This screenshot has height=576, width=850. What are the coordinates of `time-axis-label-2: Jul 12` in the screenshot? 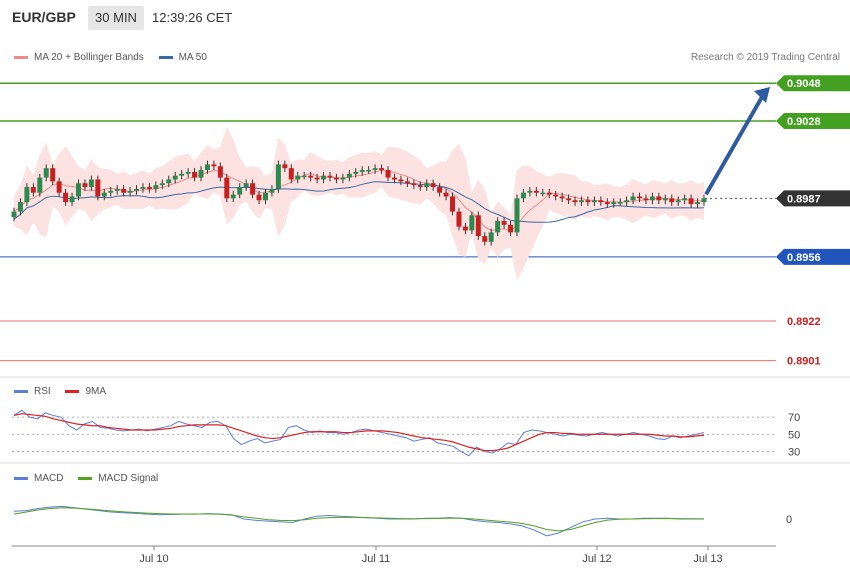 It's located at (596, 559).